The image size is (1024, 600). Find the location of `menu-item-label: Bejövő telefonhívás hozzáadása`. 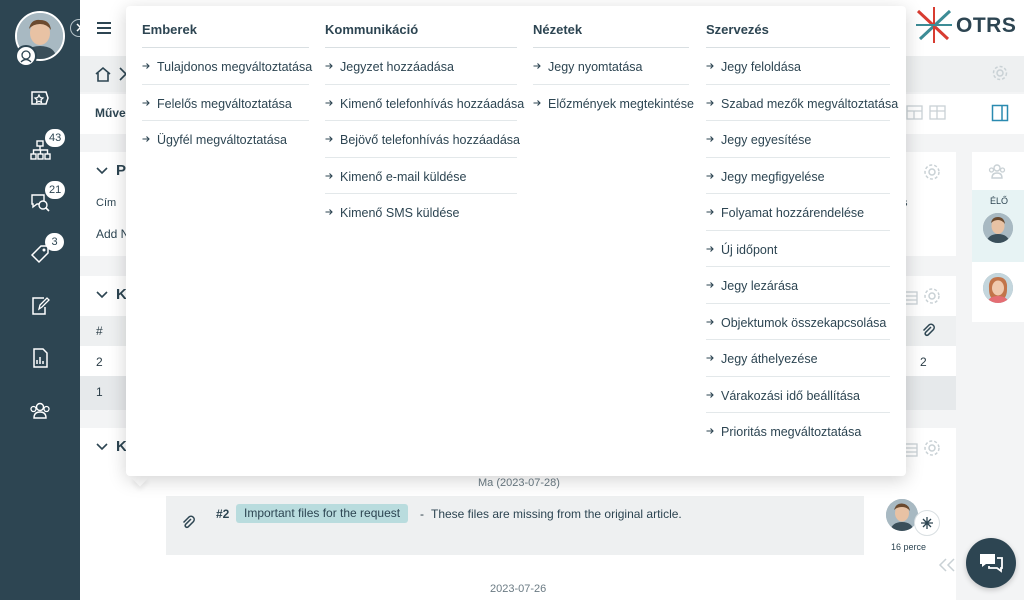

menu-item-label: Bejövő telefonhívás hozzáadása is located at coordinates (430, 140).